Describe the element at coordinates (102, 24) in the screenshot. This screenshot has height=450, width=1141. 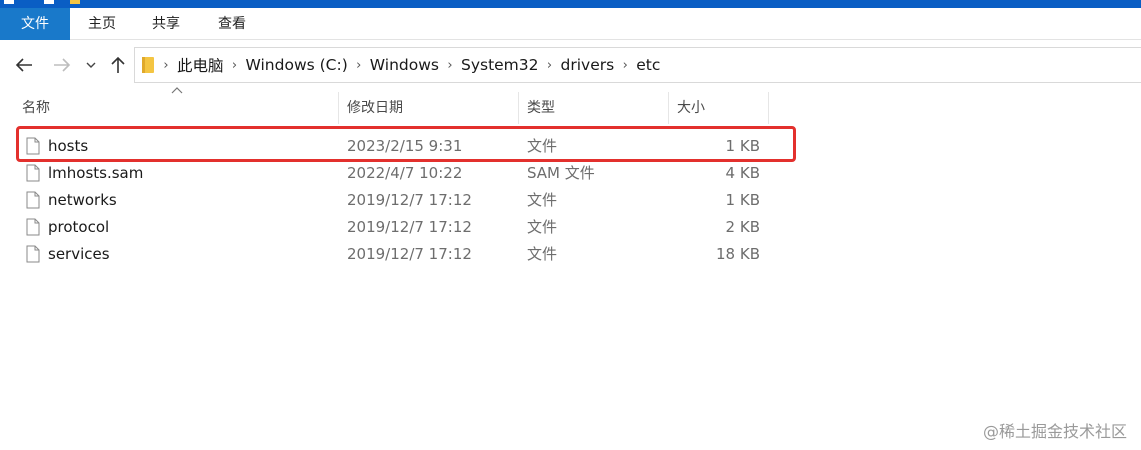
I see `tab-home: 主页` at that location.